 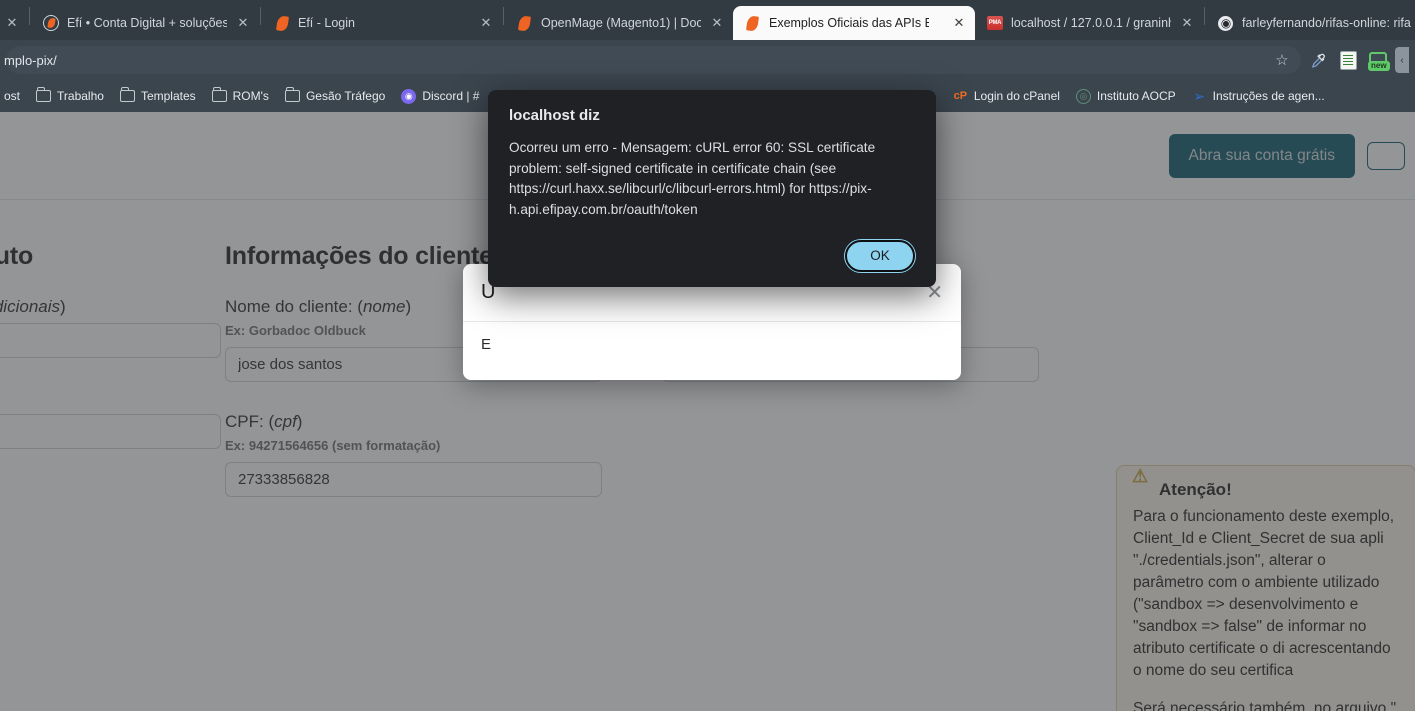 I want to click on bookmark-label: Templates, so click(x=168, y=96).